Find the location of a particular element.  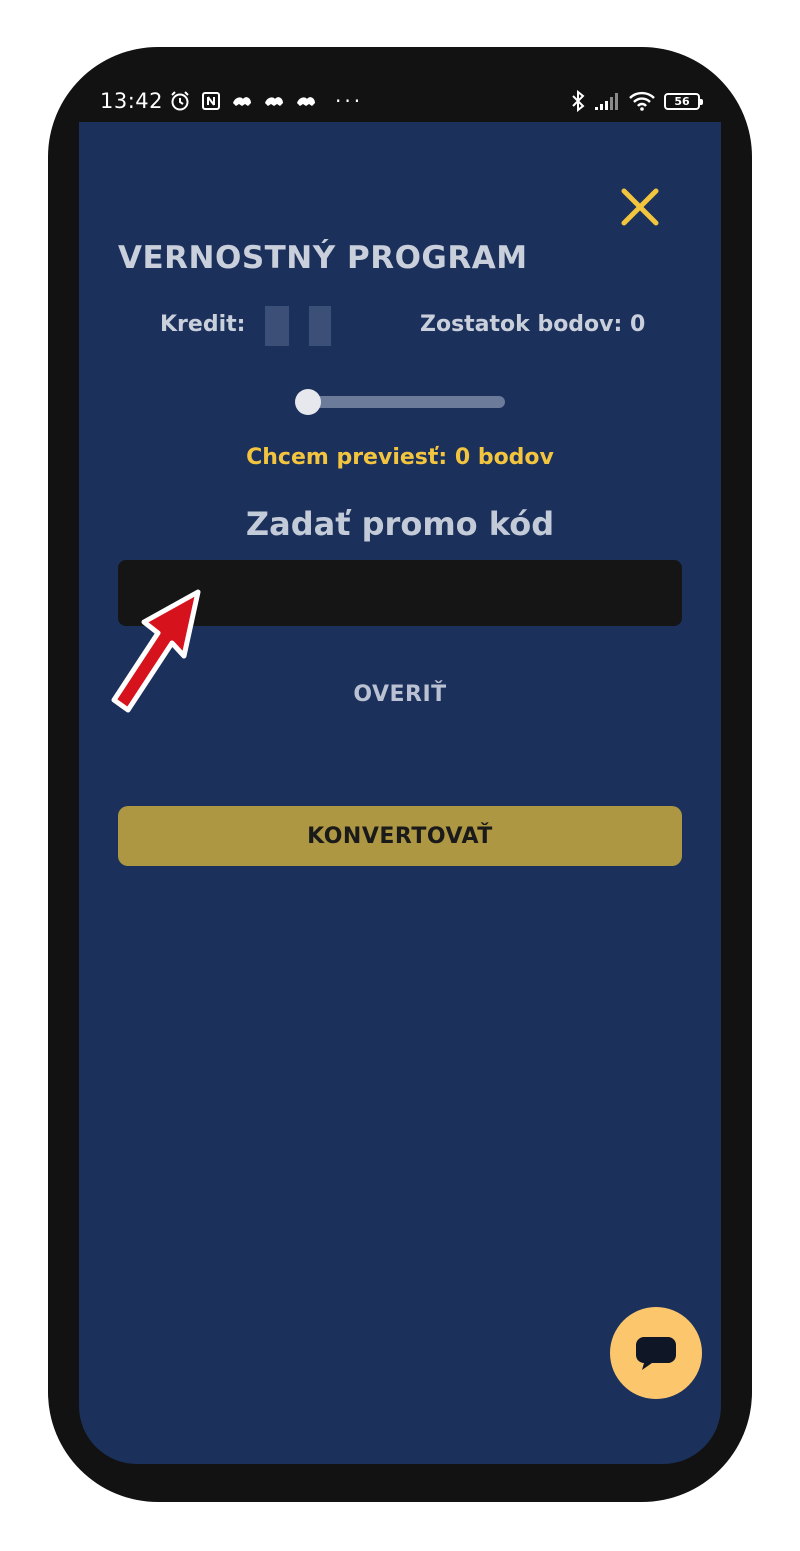

signal-icon is located at coordinates (607, 101).